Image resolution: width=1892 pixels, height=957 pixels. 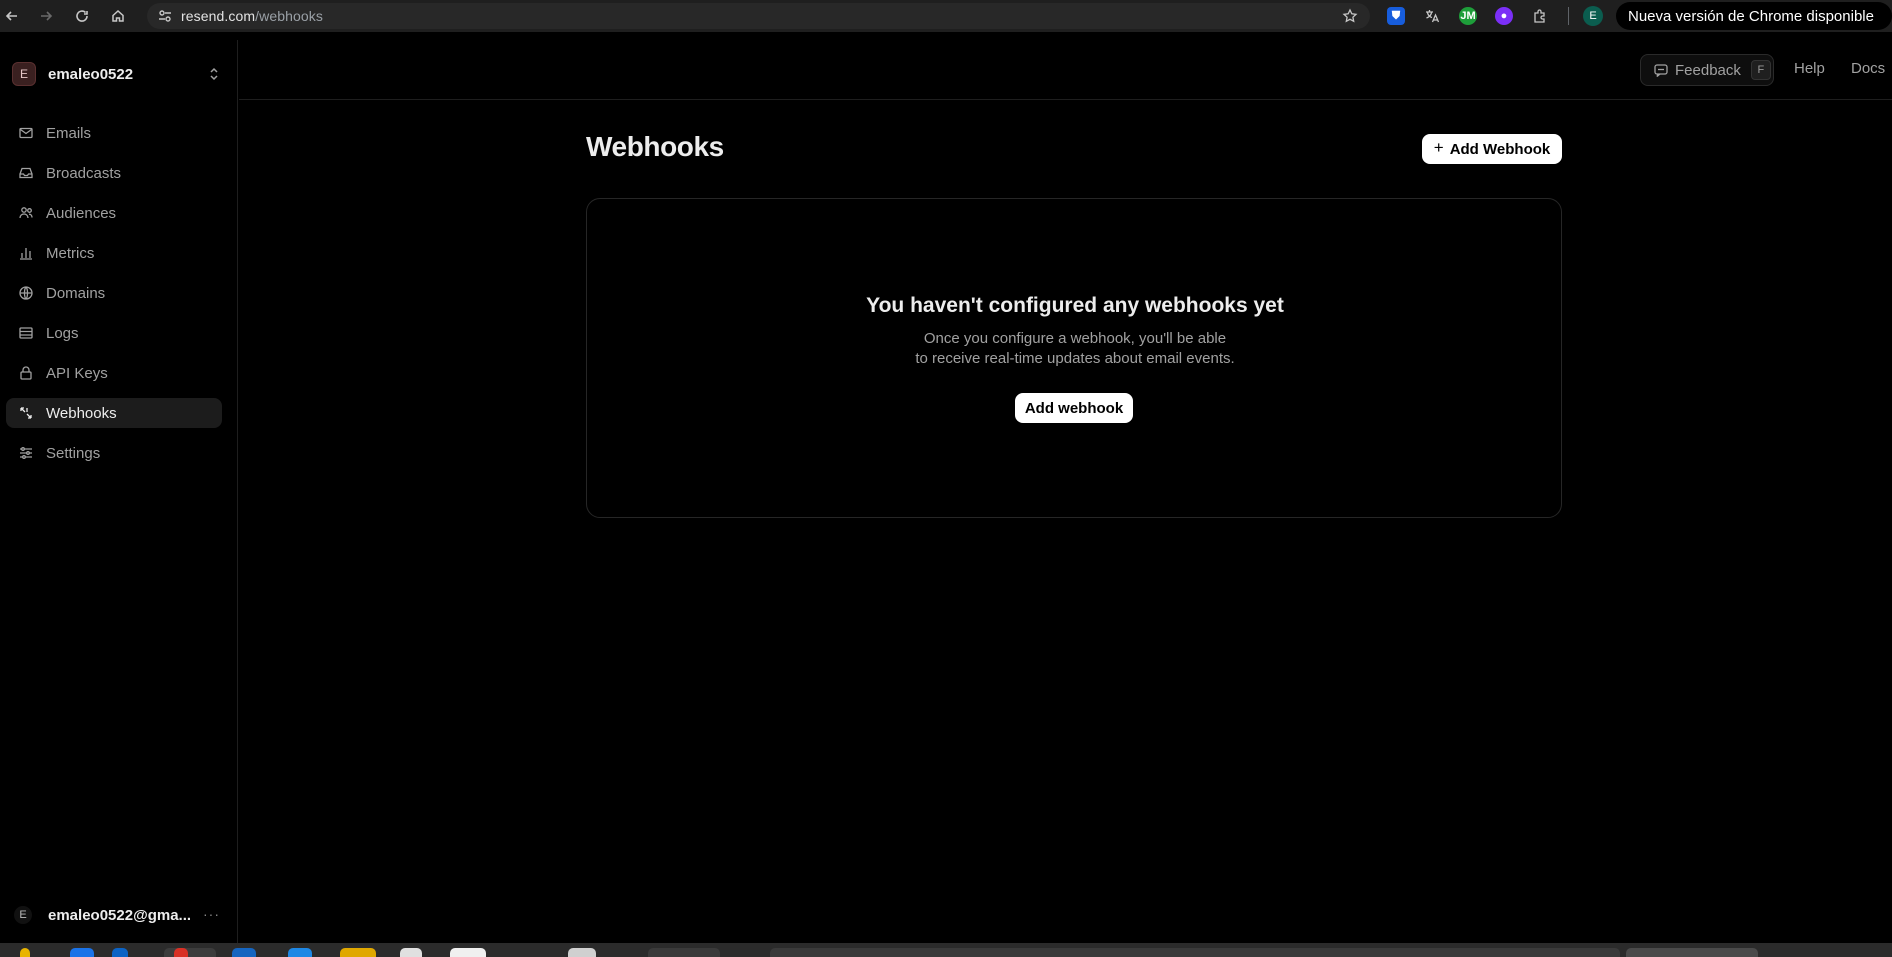 What do you see at coordinates (26, 253) in the screenshot?
I see `bar-chart-icon` at bounding box center [26, 253].